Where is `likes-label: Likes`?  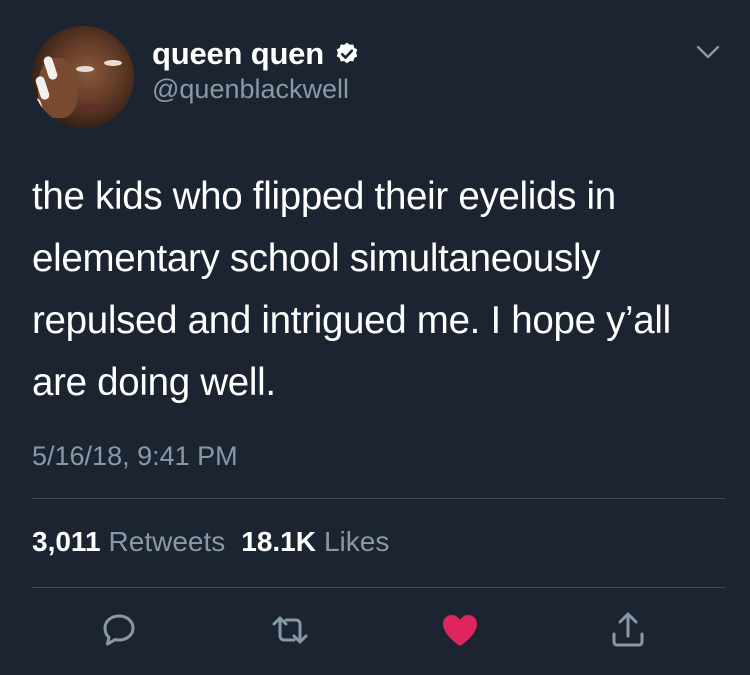 likes-label: Likes is located at coordinates (356, 542).